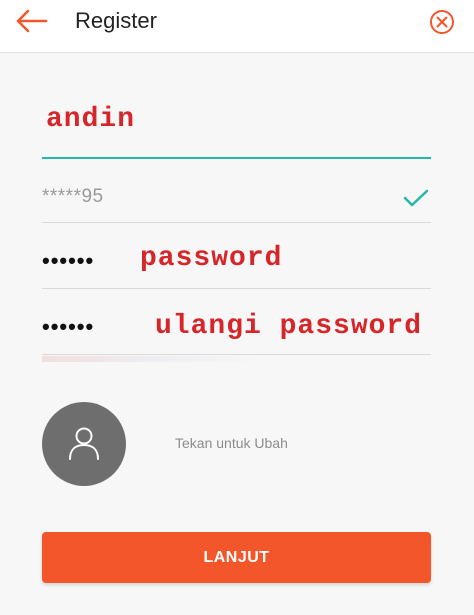 The width and height of the screenshot is (474, 615). I want to click on avatar, so click(84, 444).